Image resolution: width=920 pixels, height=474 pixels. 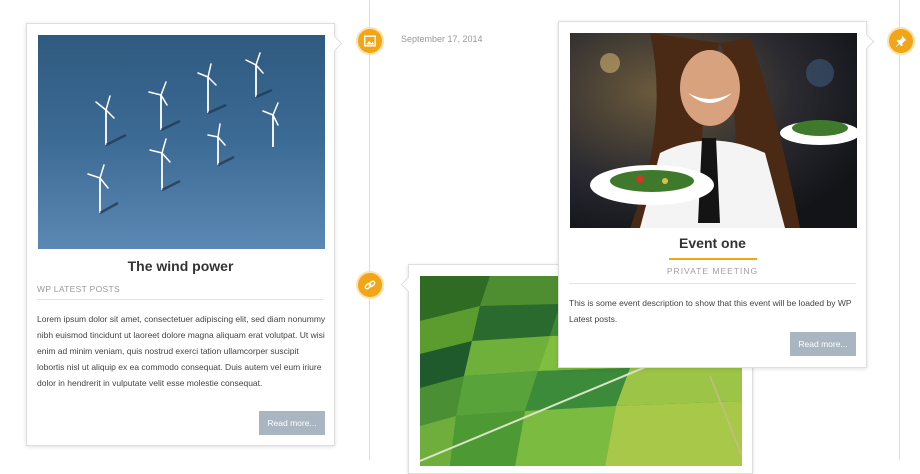 I want to click on event-divider, so click(x=712, y=283).